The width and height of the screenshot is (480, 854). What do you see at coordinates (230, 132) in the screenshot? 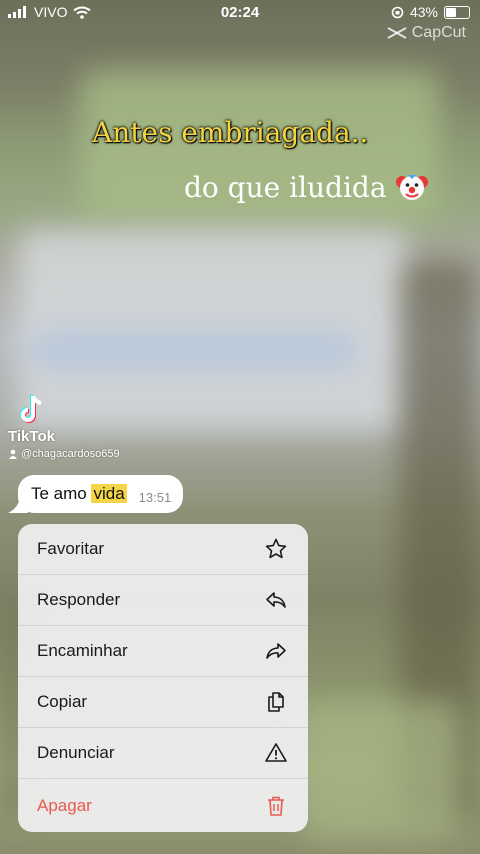
I see `caption-line-1: Antes embriagada..` at bounding box center [230, 132].